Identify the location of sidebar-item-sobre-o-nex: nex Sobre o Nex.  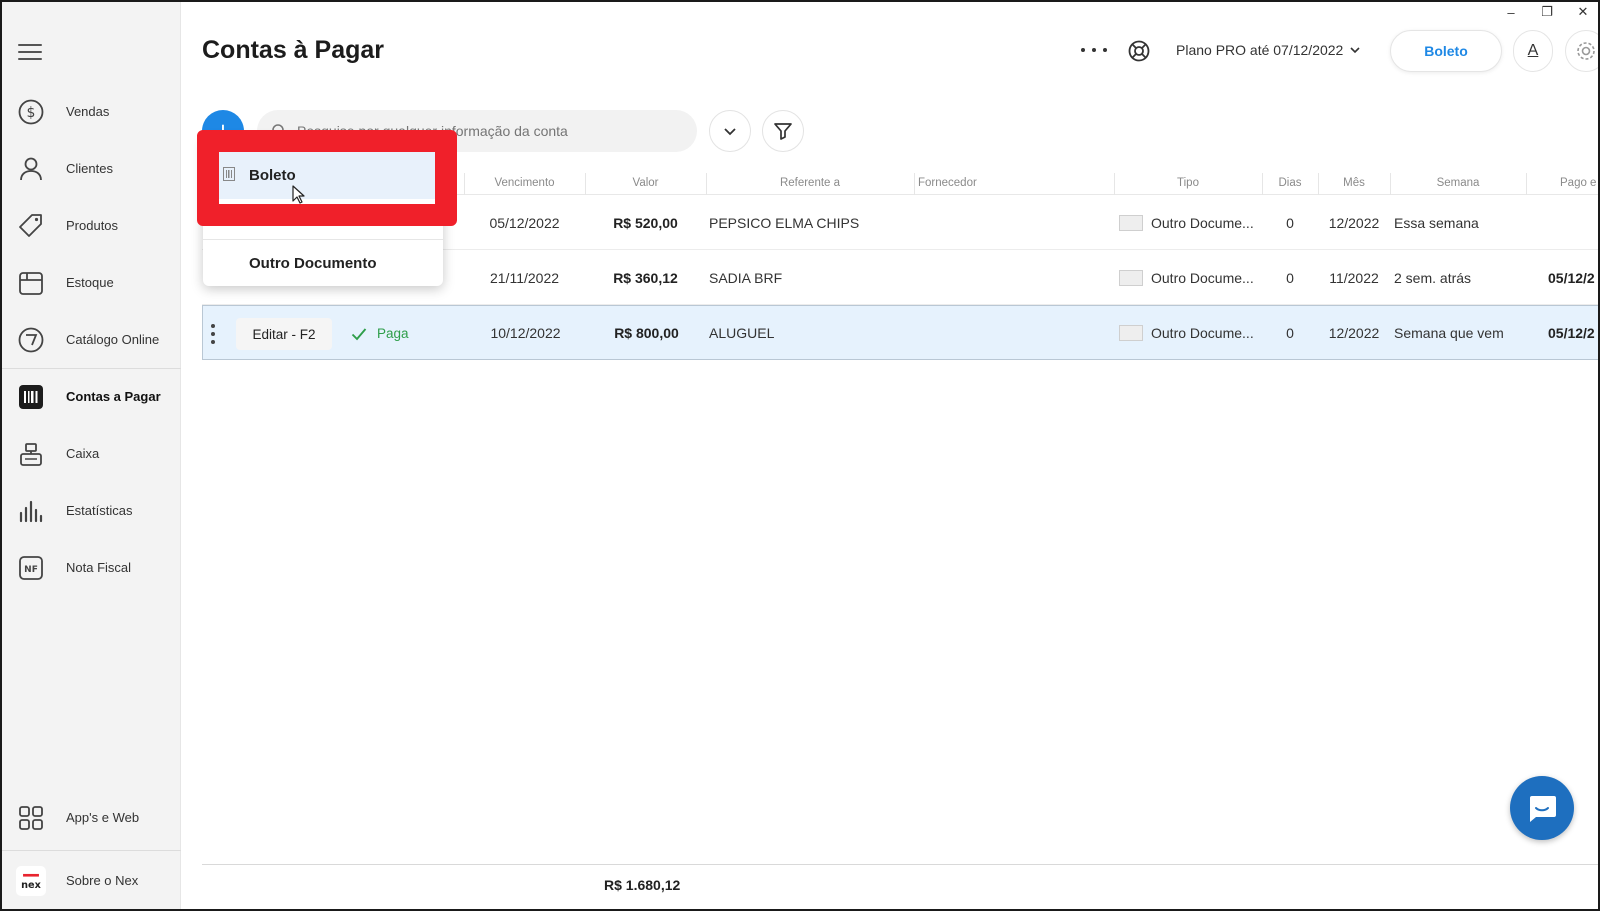
(91, 880).